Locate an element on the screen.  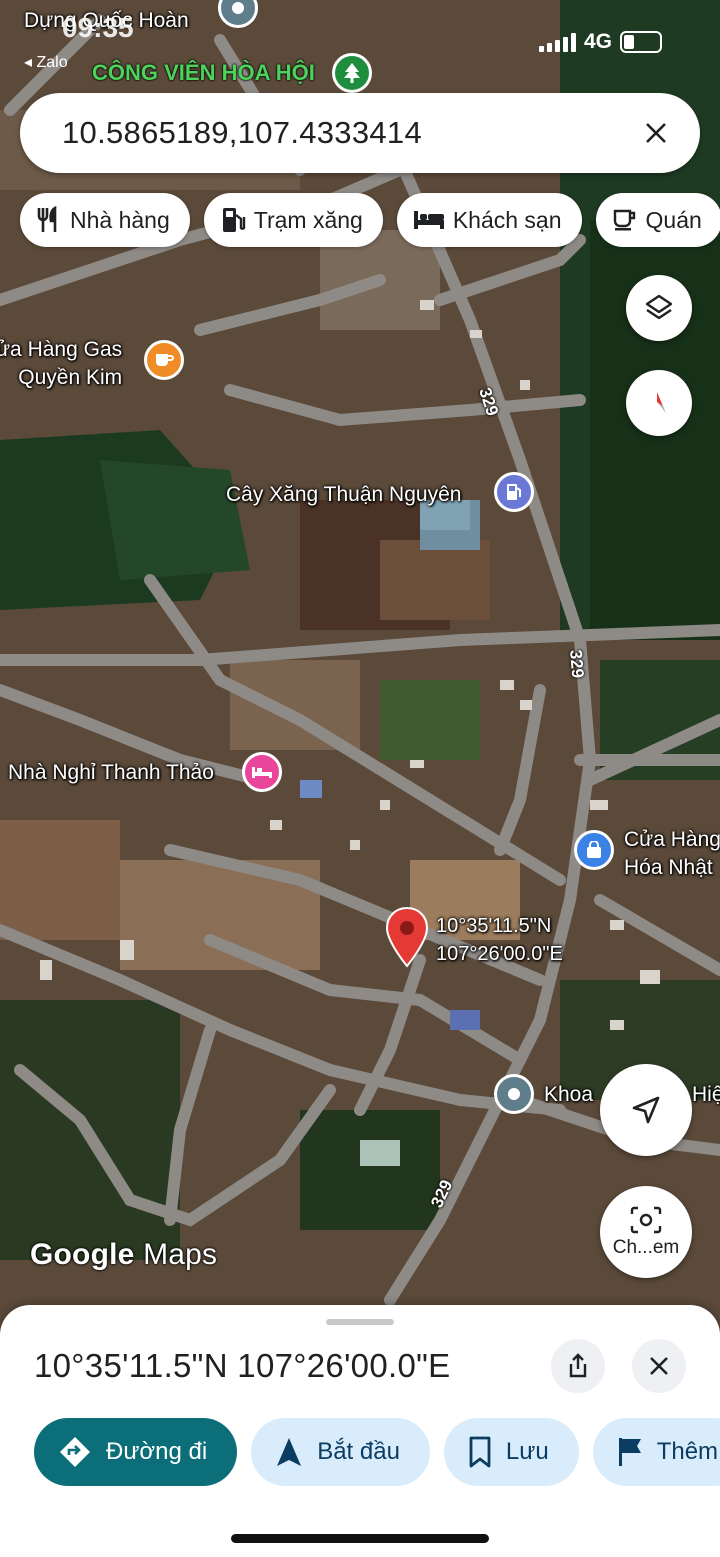
map-label-store-right-line2: Hóa Nhật is located at coordinates (668, 867).